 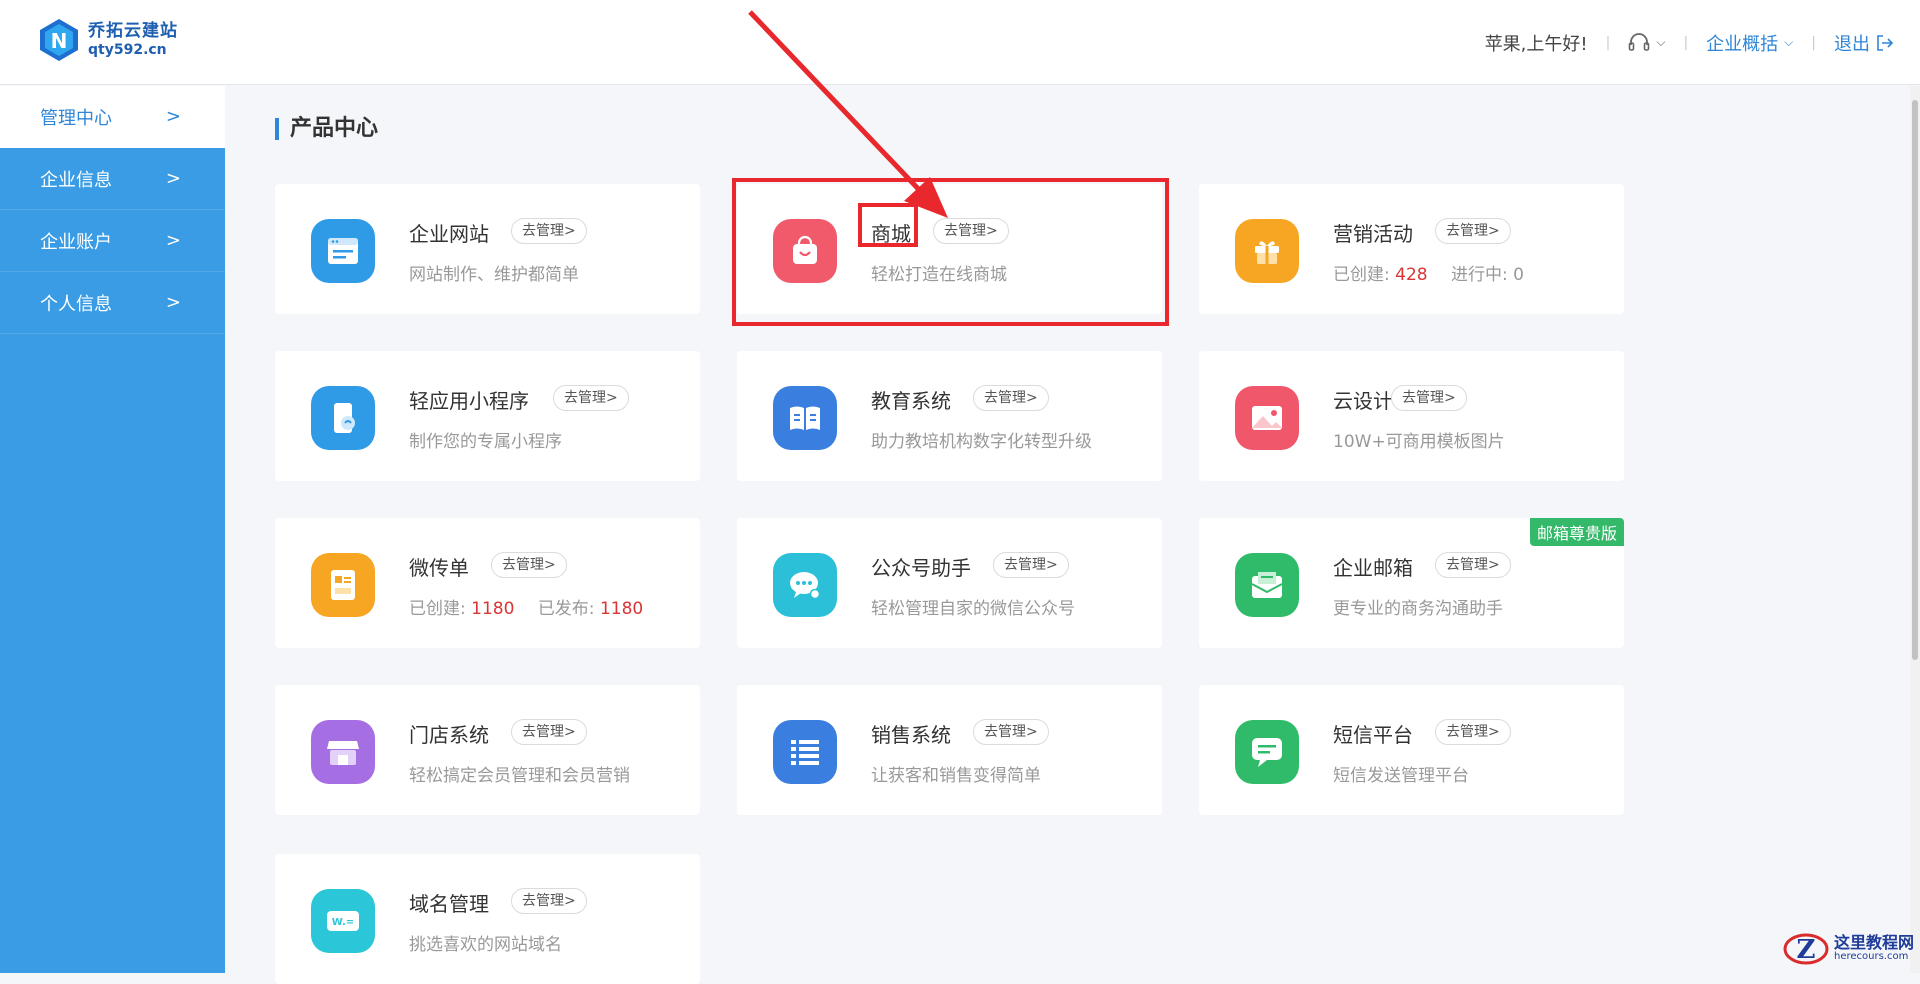 I want to click on product-card-sales: 销售系统 去管理> 让获客和销售变得简单, so click(x=949, y=750).